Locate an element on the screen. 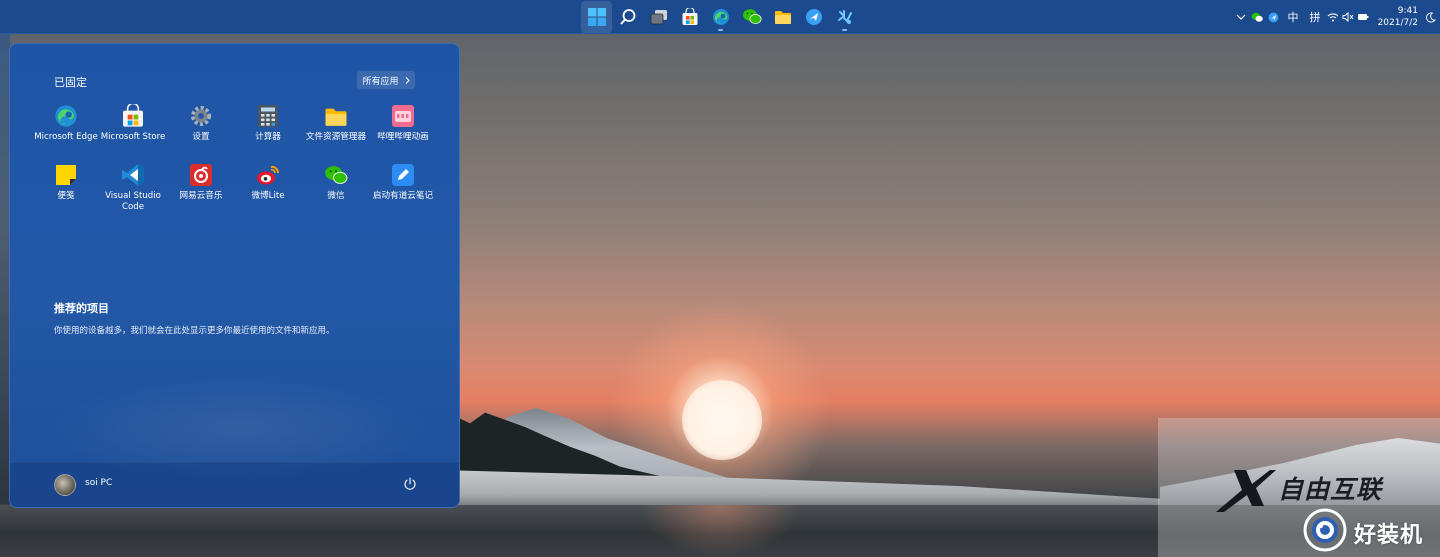  power-icon is located at coordinates (410, 483).